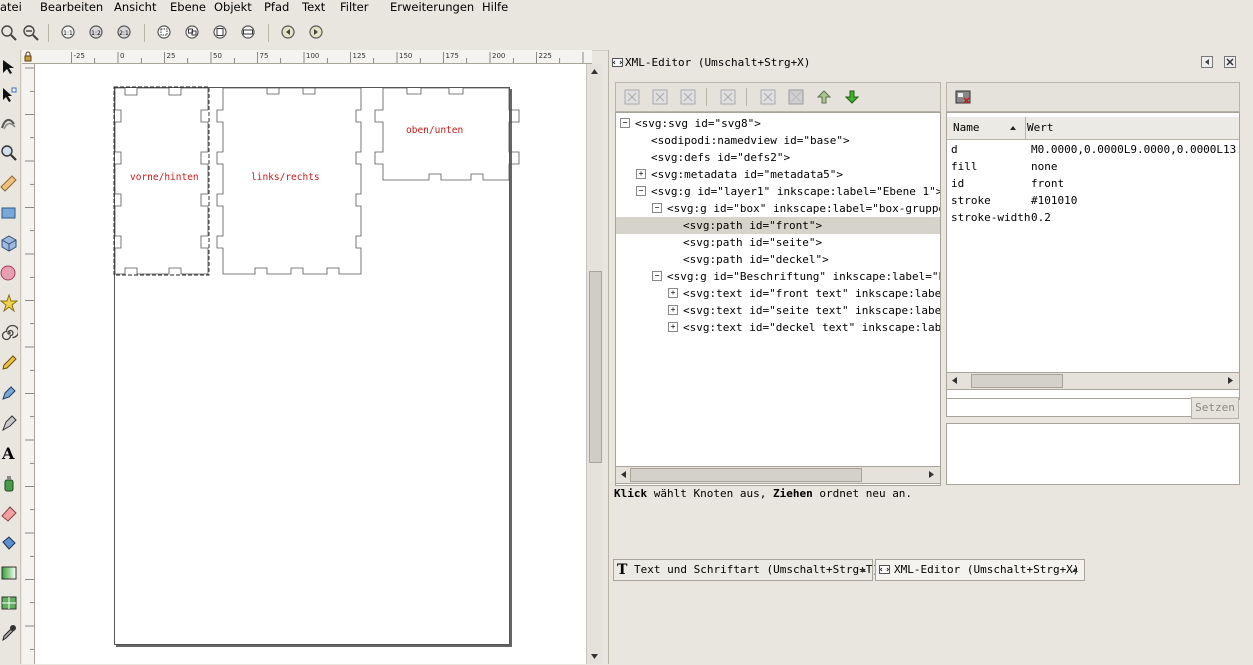 The image size is (1253, 665). I want to click on tree-node: − <svg:svg id="svg8">, so click(778, 123).